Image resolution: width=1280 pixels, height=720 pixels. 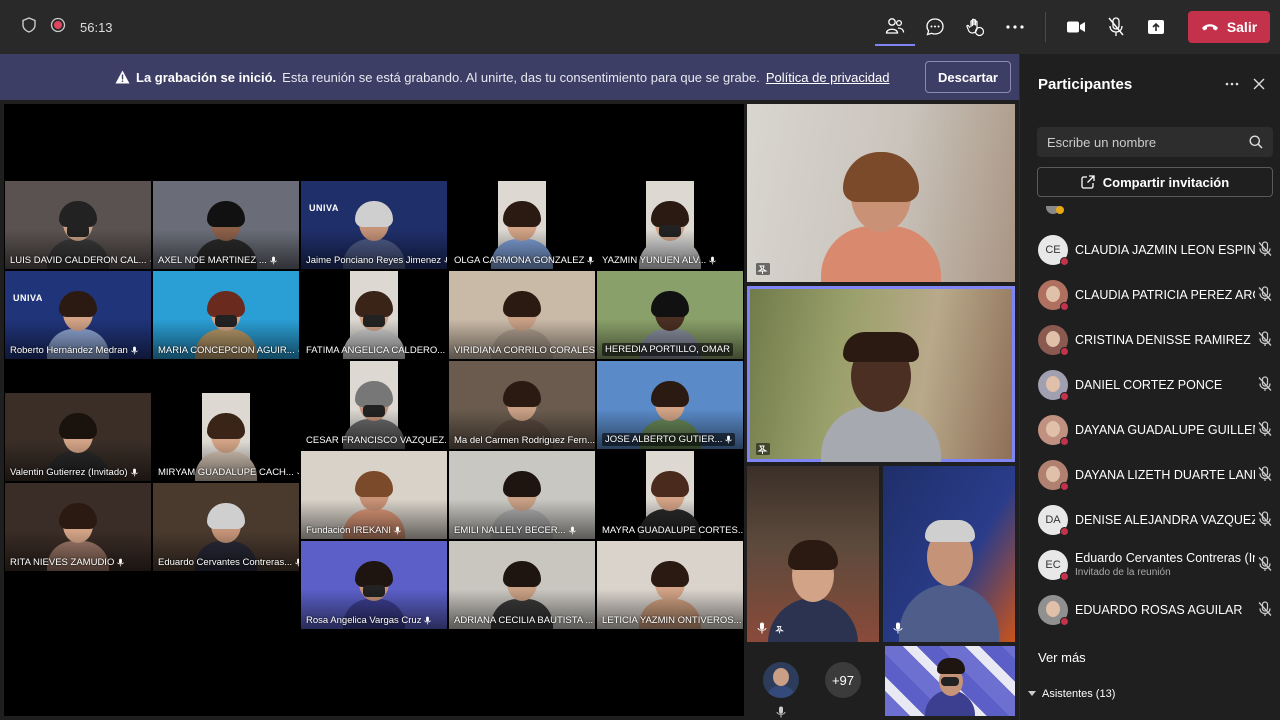 I want to click on video-tile: Fundación IREKANI, so click(x=374, y=495).